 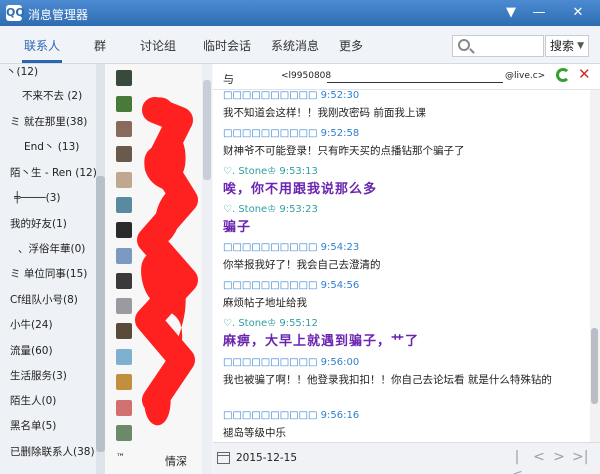 I want to click on tab-discussions: 讨论组, so click(x=158, y=45).